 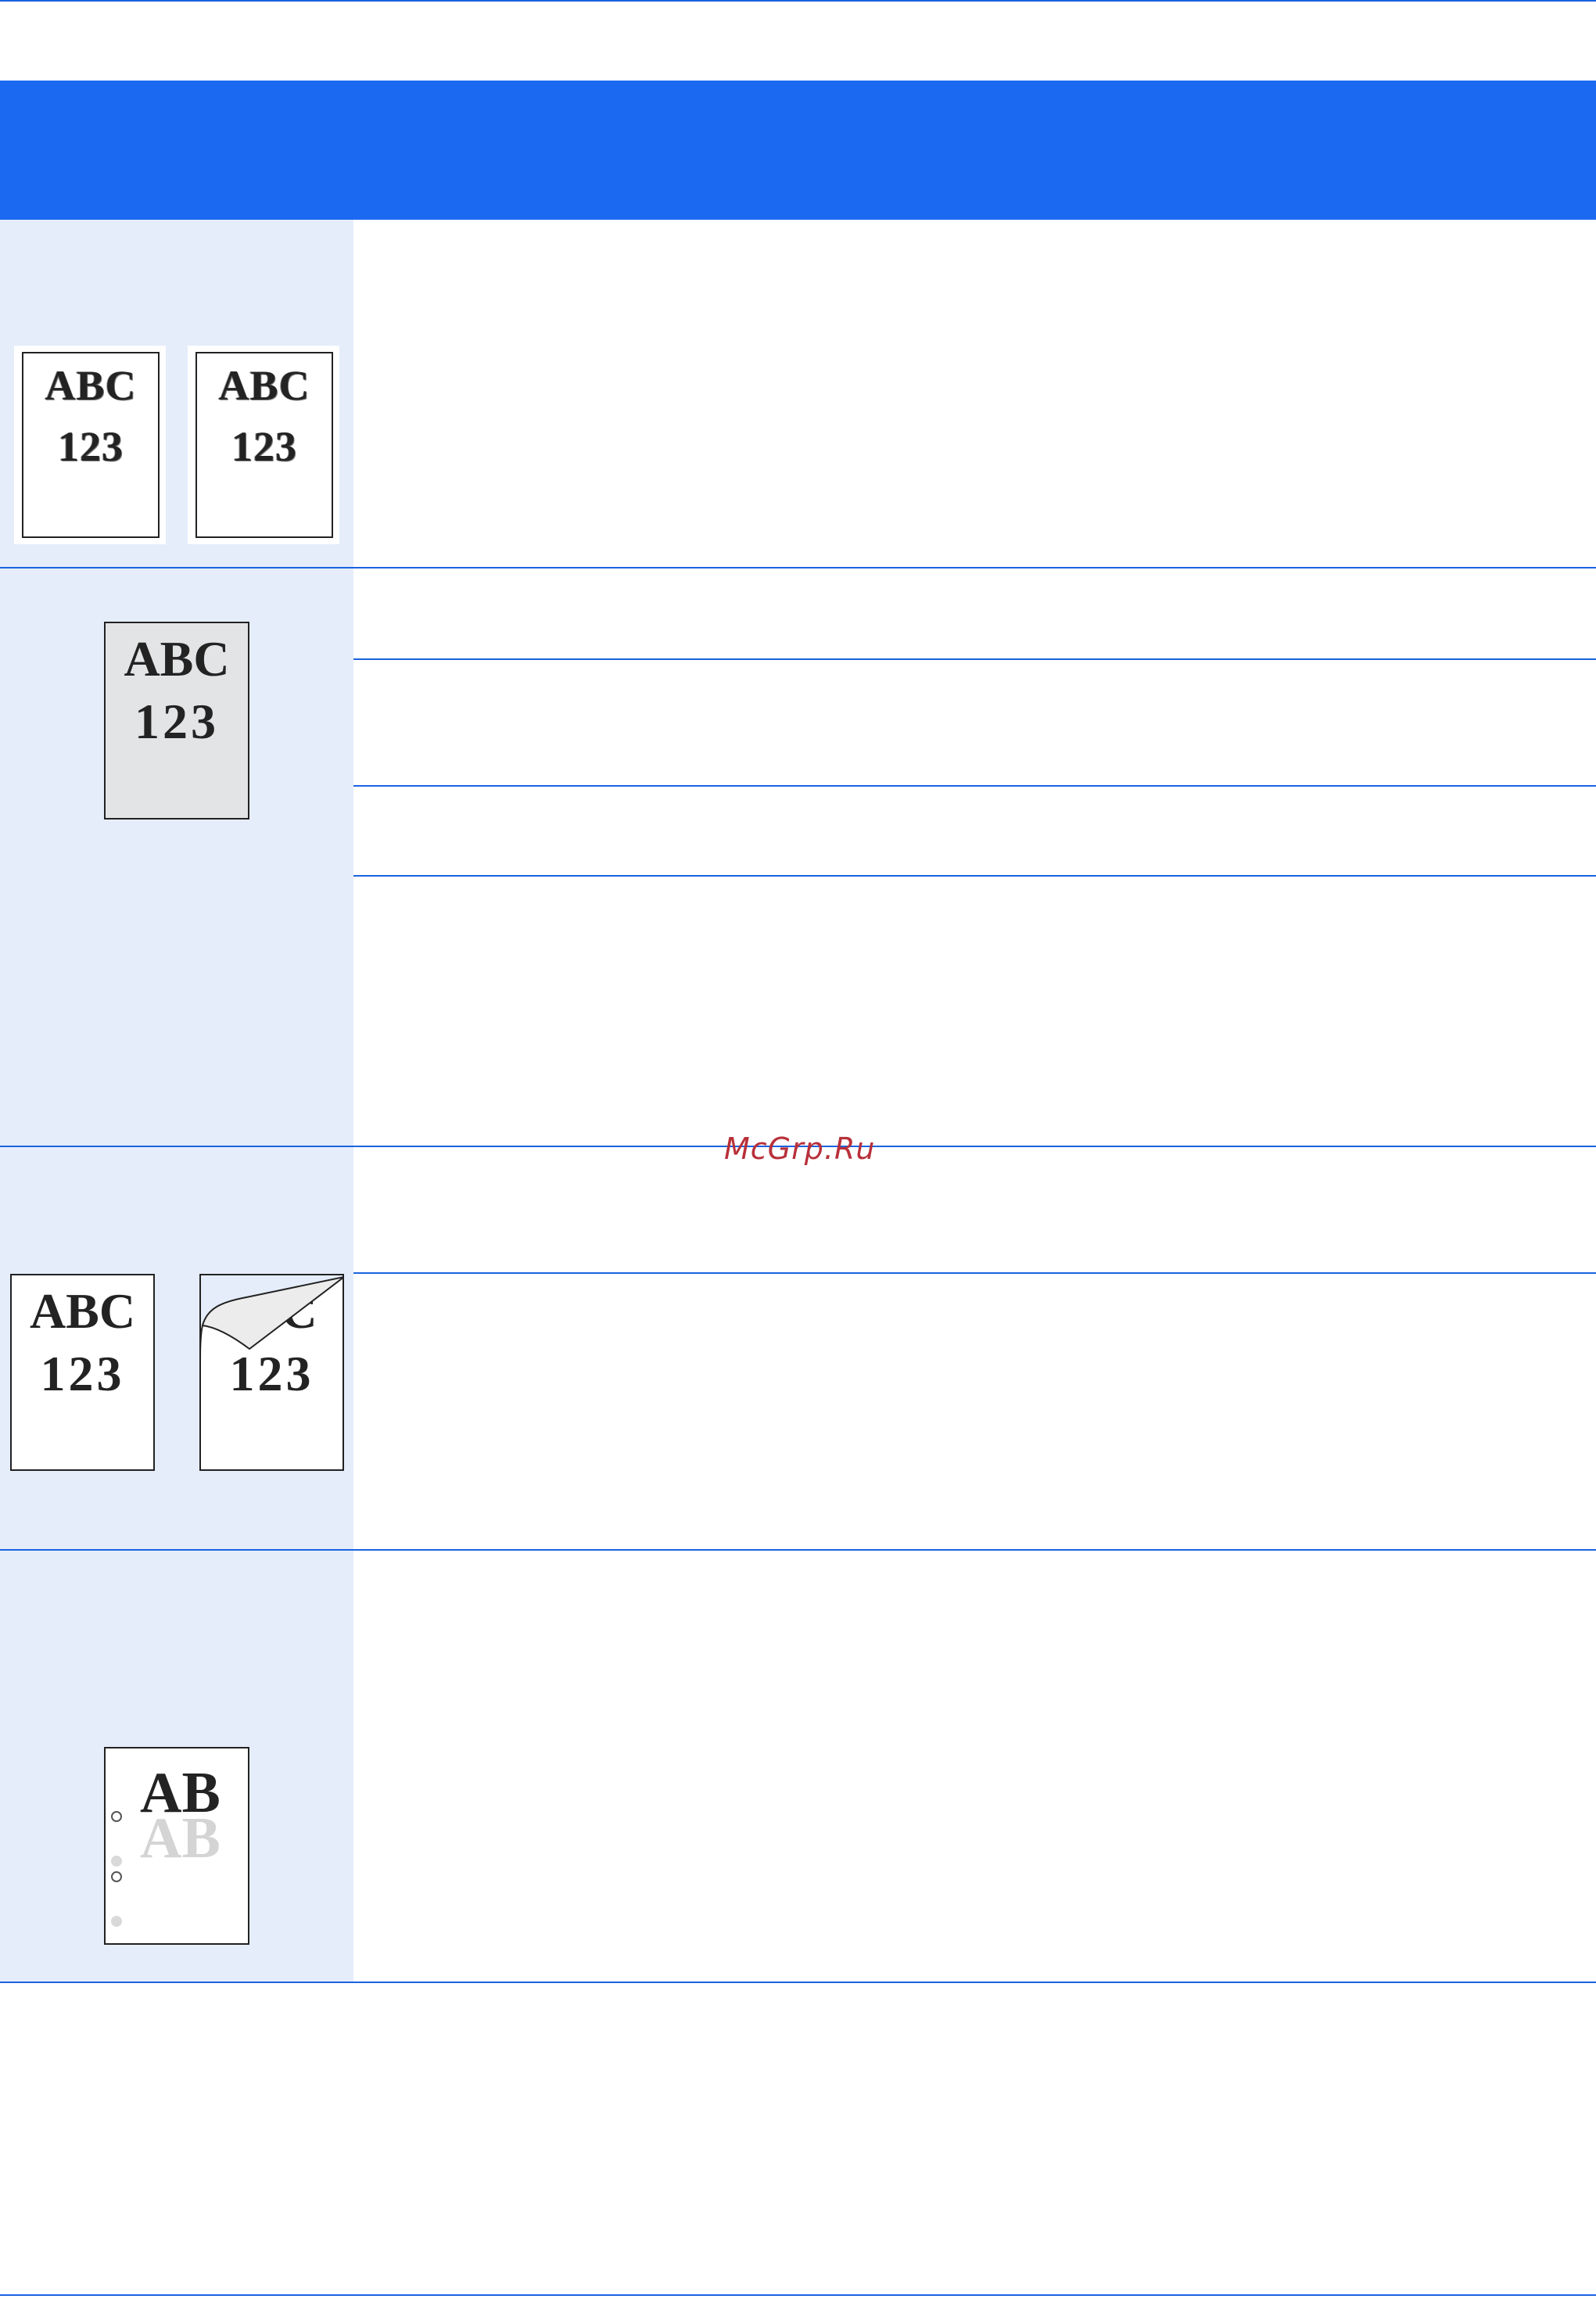 I want to click on top-rule, so click(x=798, y=1).